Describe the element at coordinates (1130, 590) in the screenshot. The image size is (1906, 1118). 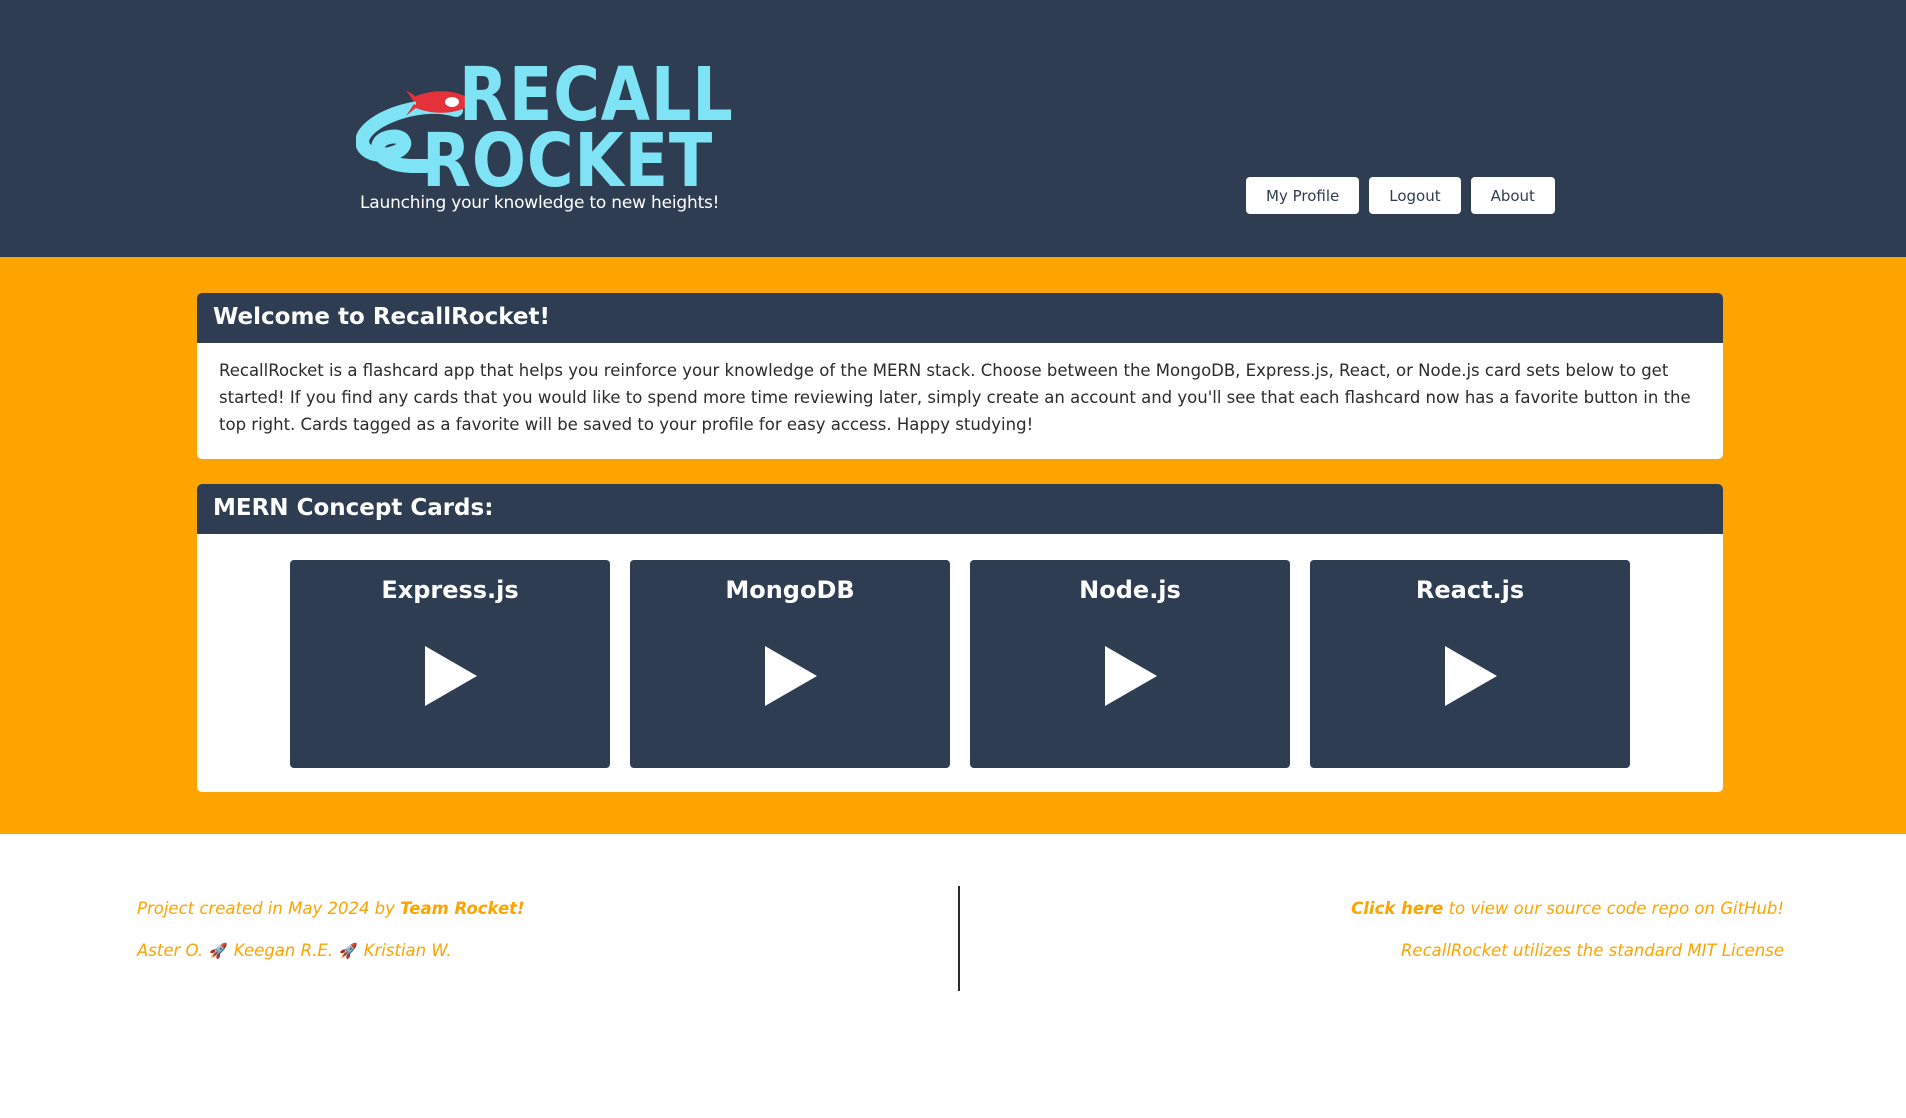
I see `card-set-label: Node.js` at that location.